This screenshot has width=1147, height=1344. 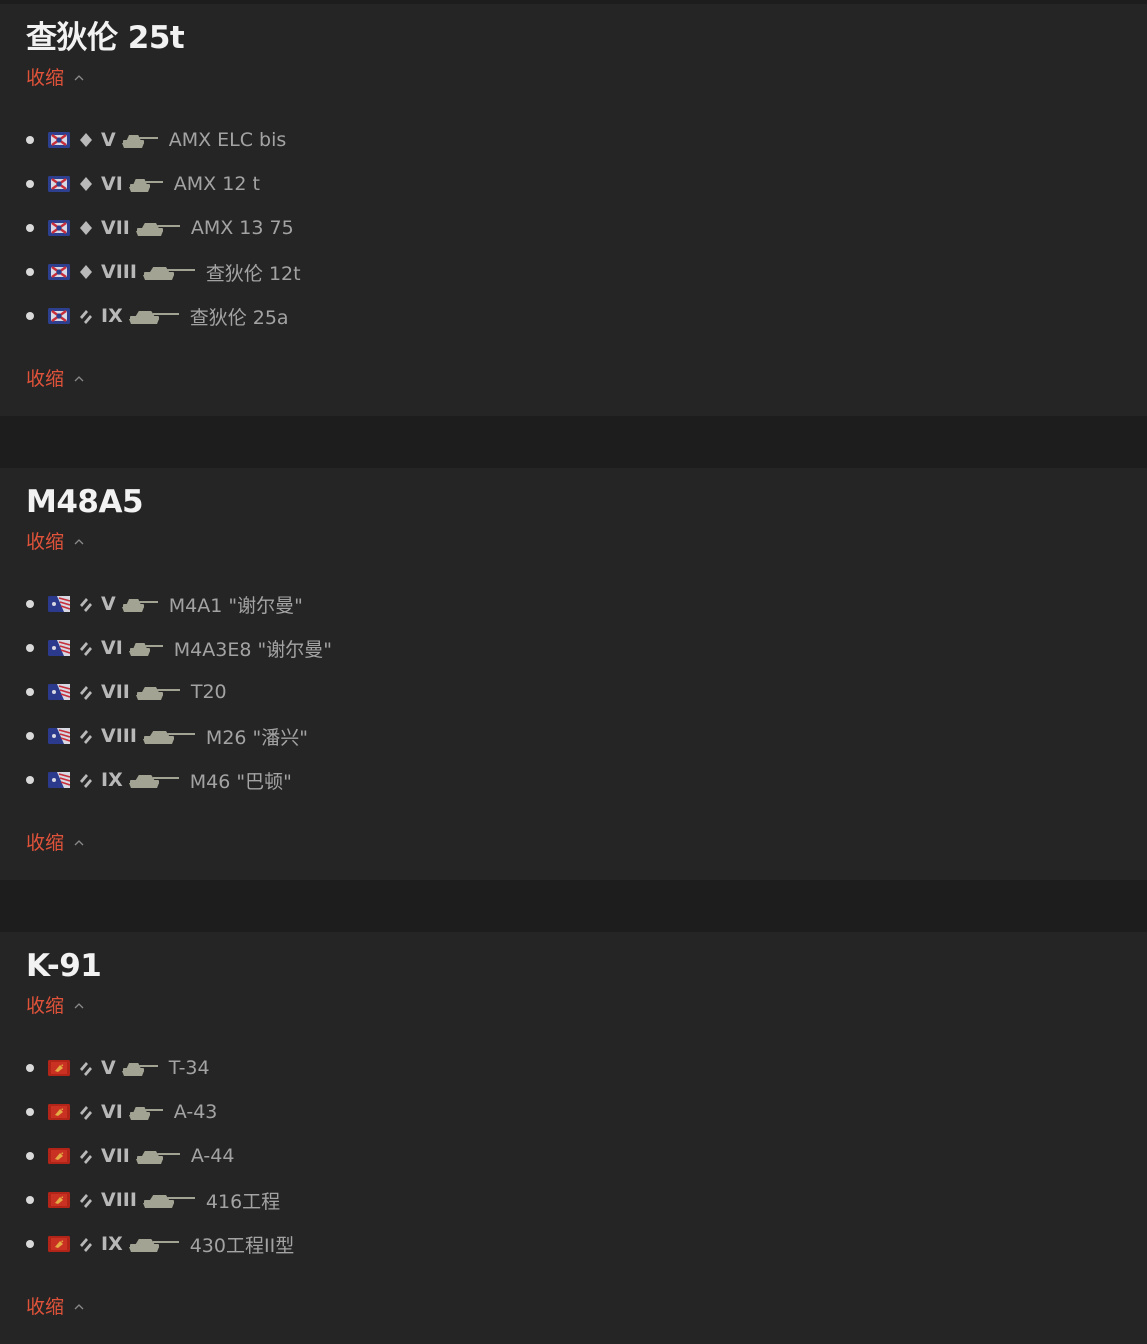 I want to click on panel-title: K-91, so click(x=64, y=966).